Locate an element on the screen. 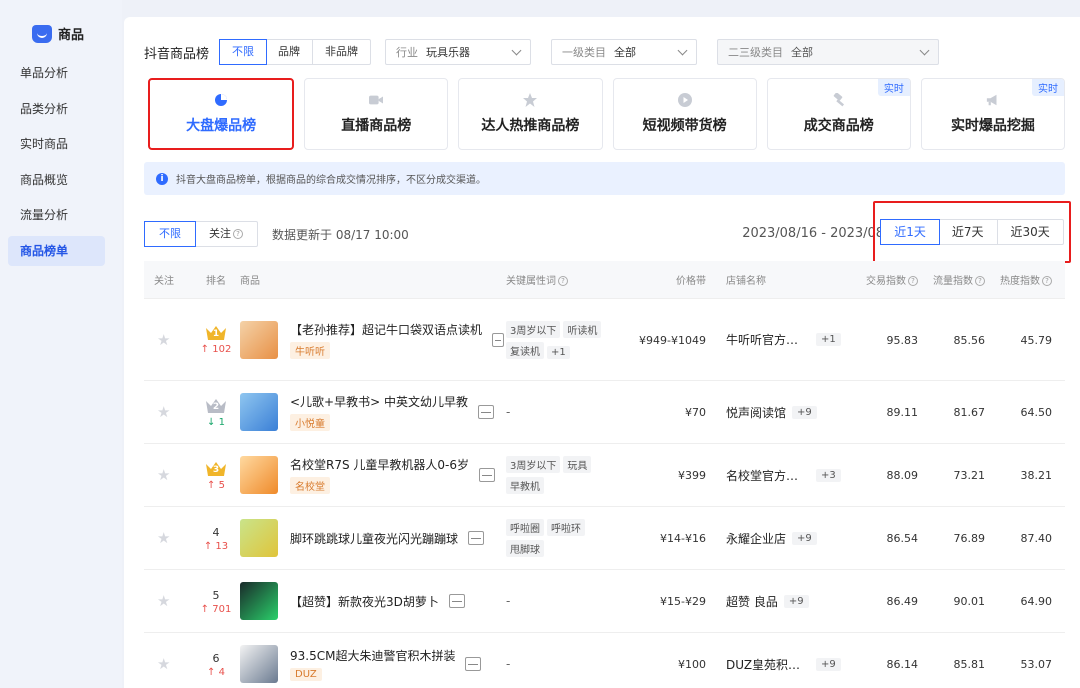 The image size is (1080, 688). product-info: <儿歌+早教书> 中英文幼儿早教 小悦童 is located at coordinates (379, 412).